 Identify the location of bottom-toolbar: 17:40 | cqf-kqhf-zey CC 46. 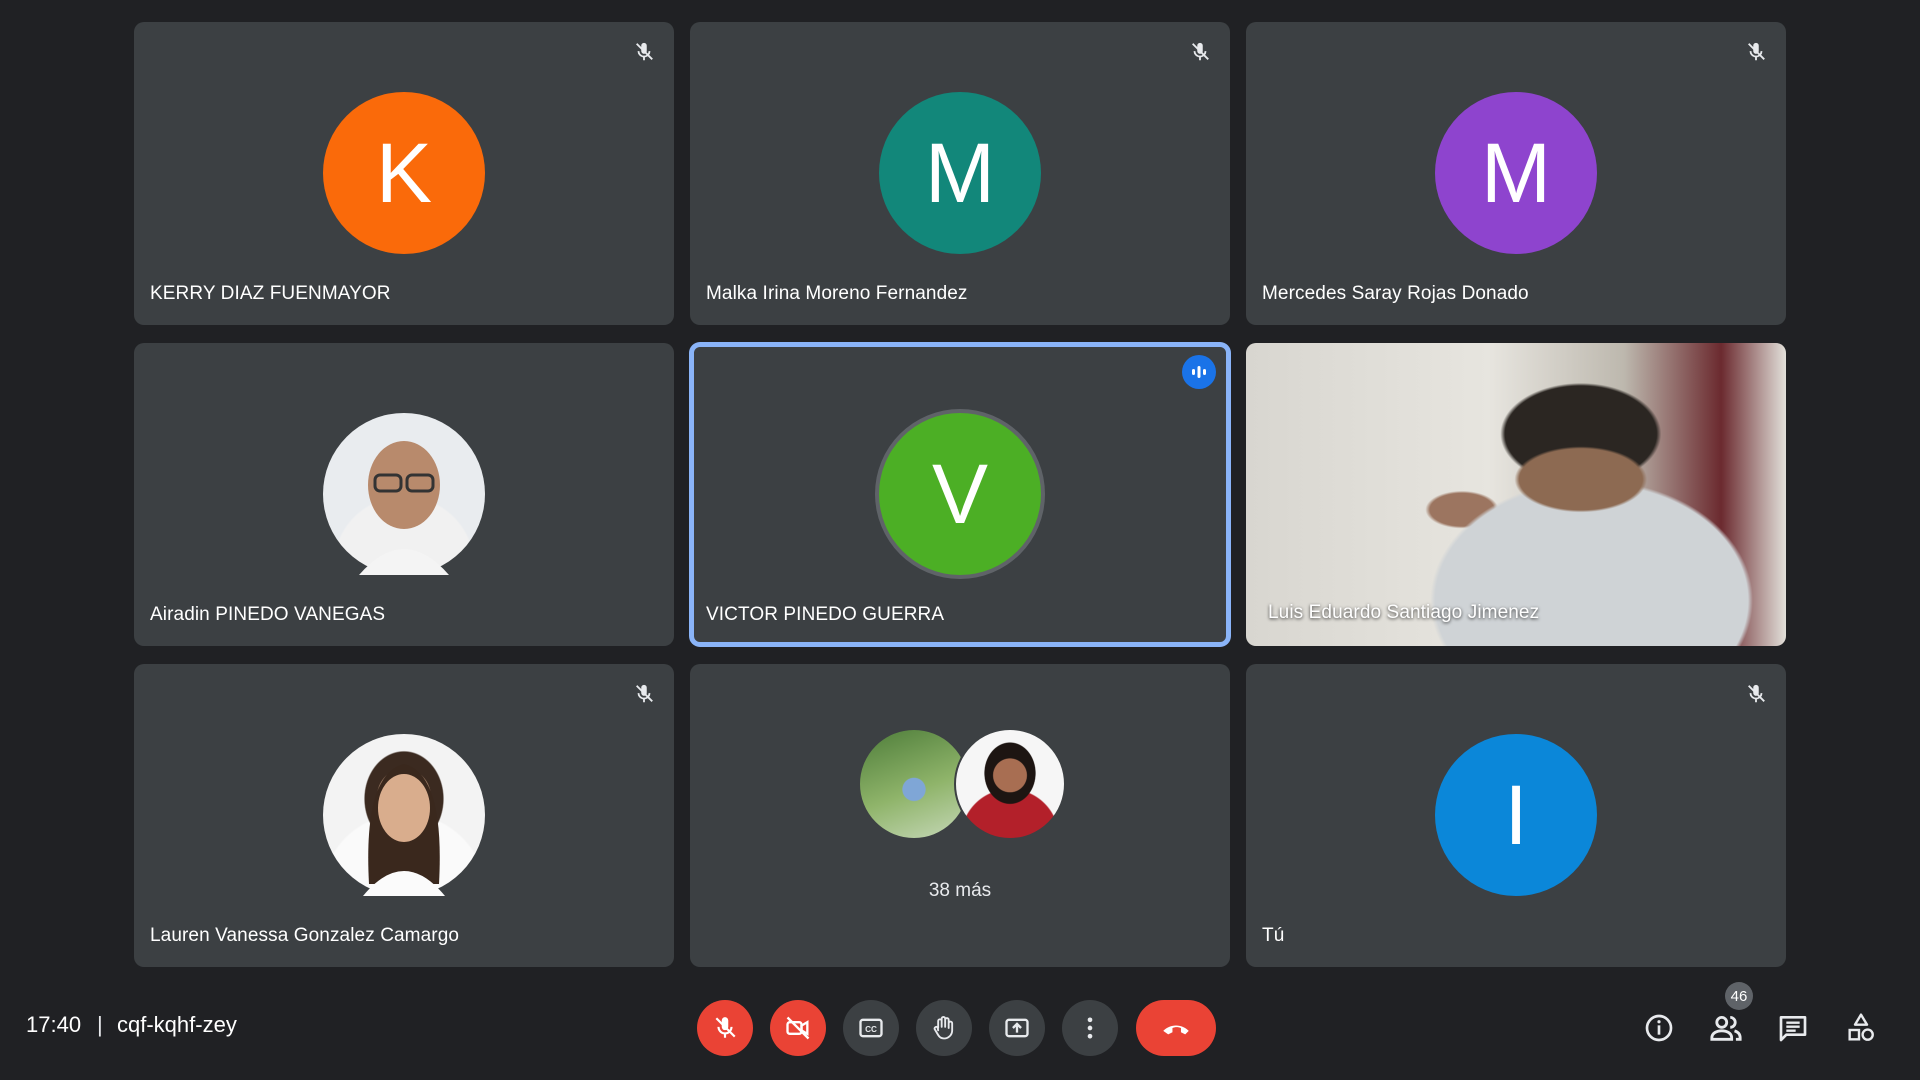
(960, 1025).